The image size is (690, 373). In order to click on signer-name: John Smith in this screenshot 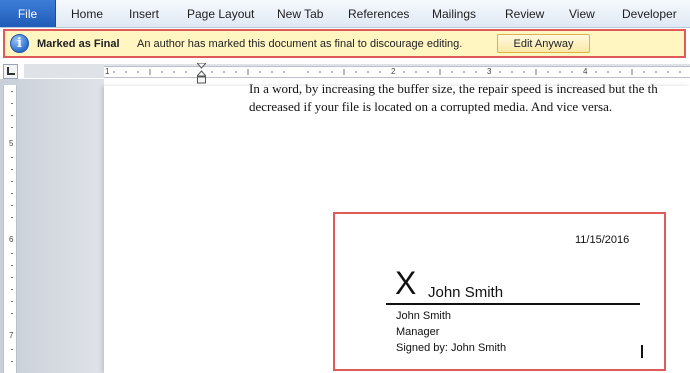, I will do `click(424, 316)`.